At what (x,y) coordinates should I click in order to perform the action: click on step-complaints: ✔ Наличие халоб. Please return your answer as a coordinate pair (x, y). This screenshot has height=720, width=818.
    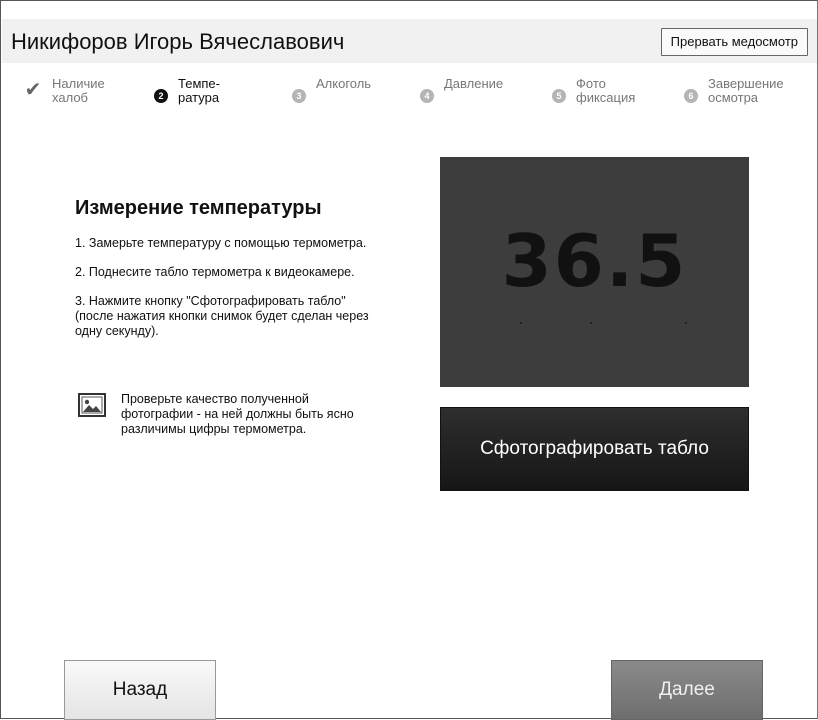
    Looking at the image, I should click on (64, 91).